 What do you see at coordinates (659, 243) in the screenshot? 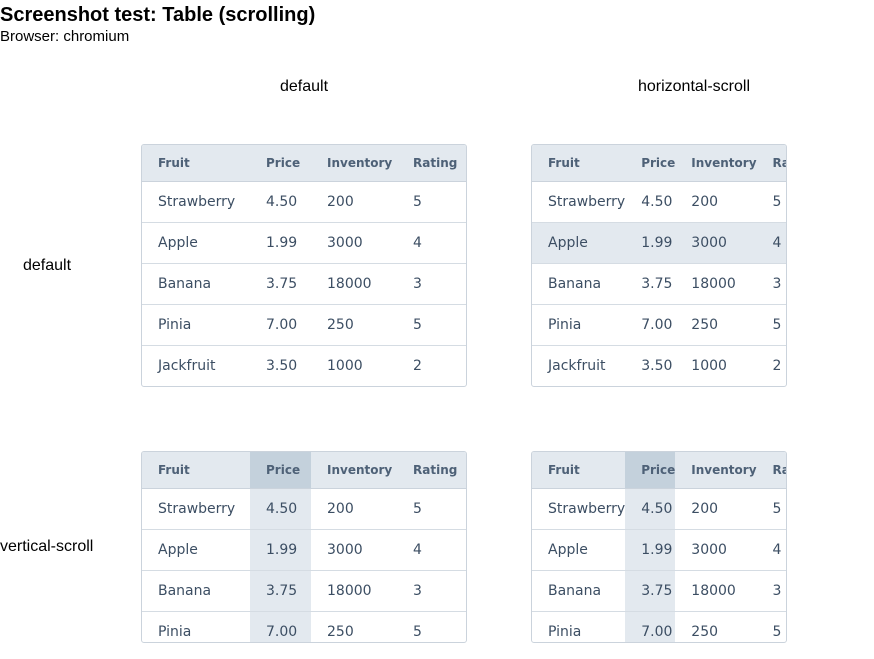
I see `table-row-hovered: Apple 1.99 3000 4` at bounding box center [659, 243].